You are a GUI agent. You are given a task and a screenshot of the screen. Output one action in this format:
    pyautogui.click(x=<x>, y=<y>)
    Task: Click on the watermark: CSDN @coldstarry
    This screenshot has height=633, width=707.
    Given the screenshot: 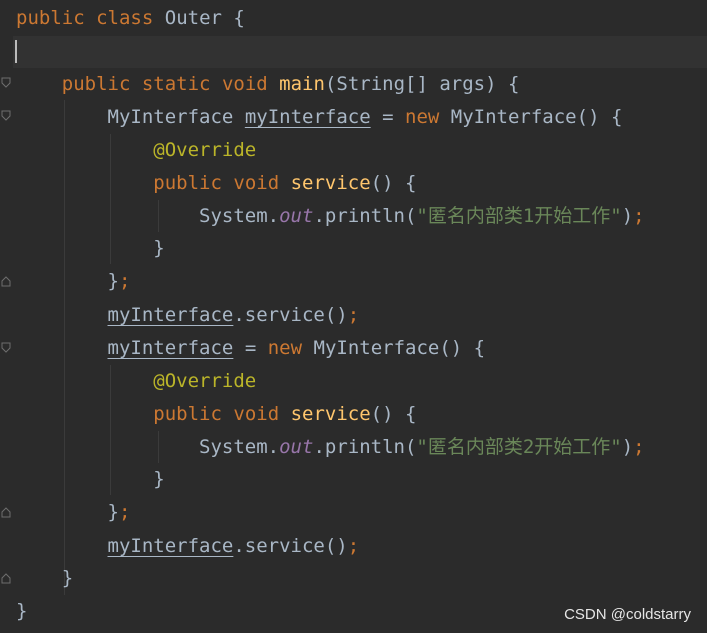 What is the action you would take?
    pyautogui.click(x=627, y=614)
    